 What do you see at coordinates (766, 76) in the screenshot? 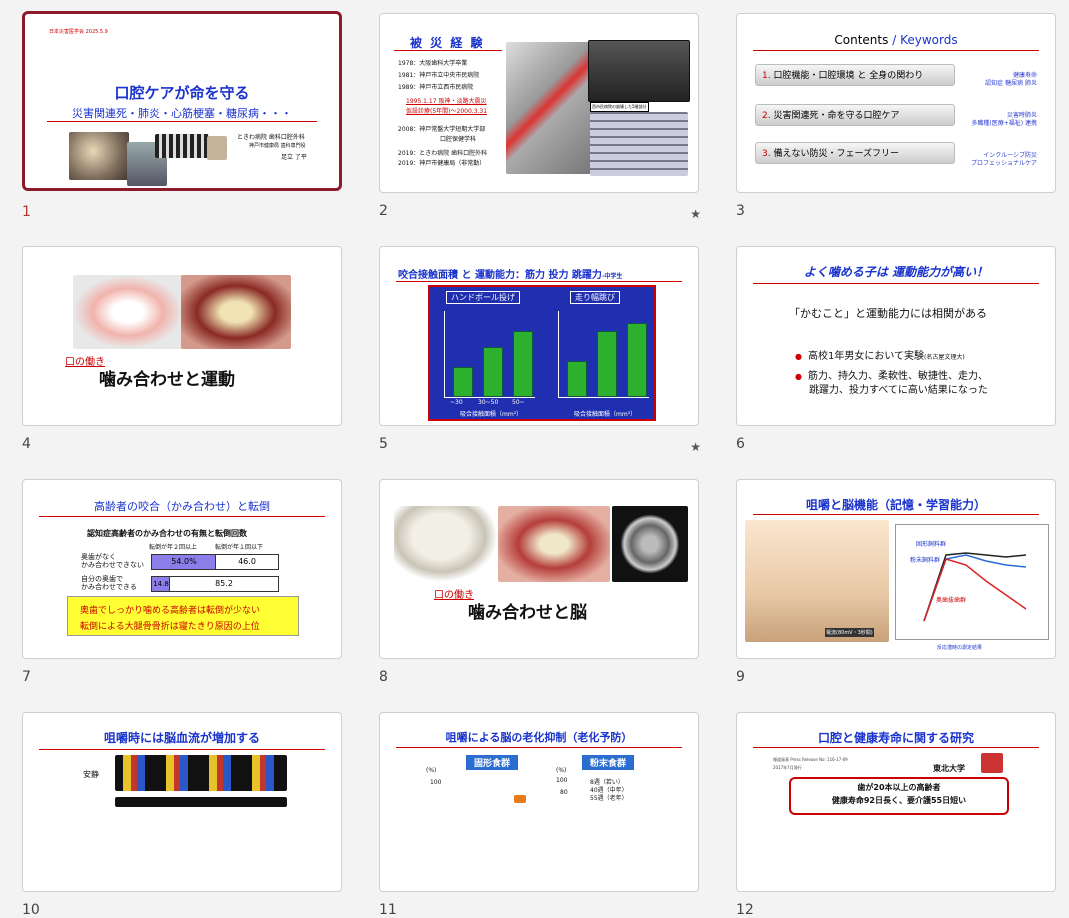
I see `item-number: 1.` at bounding box center [766, 76].